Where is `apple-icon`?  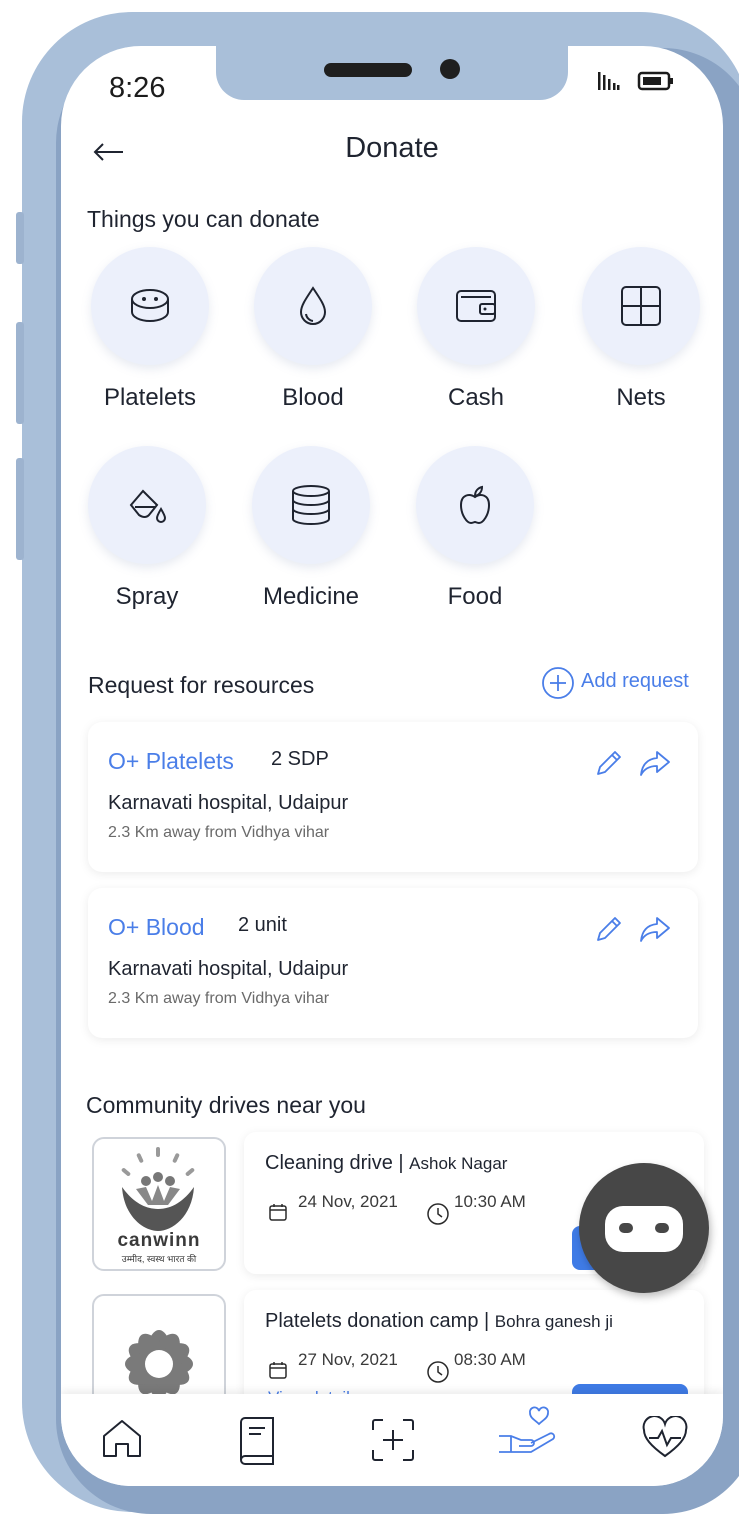
apple-icon is located at coordinates (475, 505).